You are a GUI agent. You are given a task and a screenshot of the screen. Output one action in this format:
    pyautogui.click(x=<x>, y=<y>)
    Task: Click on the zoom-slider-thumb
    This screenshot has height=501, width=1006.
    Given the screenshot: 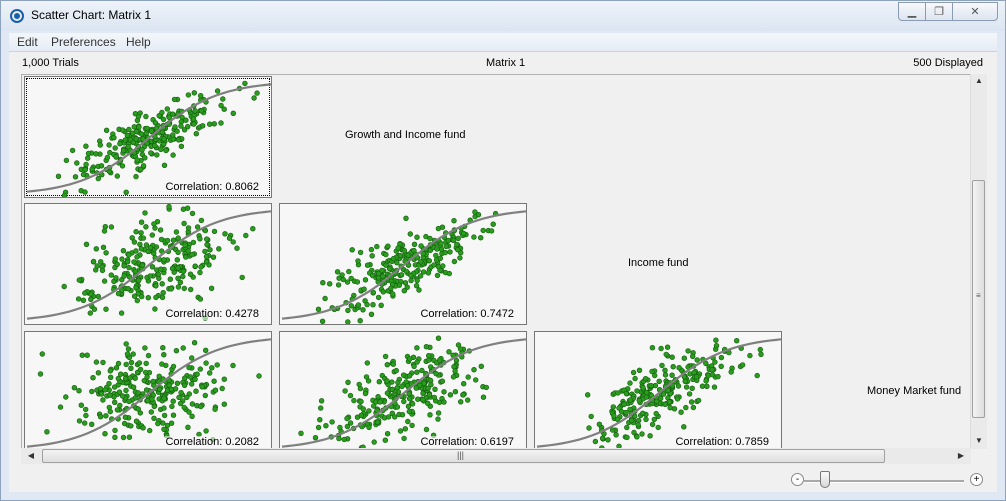 What is the action you would take?
    pyautogui.click(x=825, y=479)
    